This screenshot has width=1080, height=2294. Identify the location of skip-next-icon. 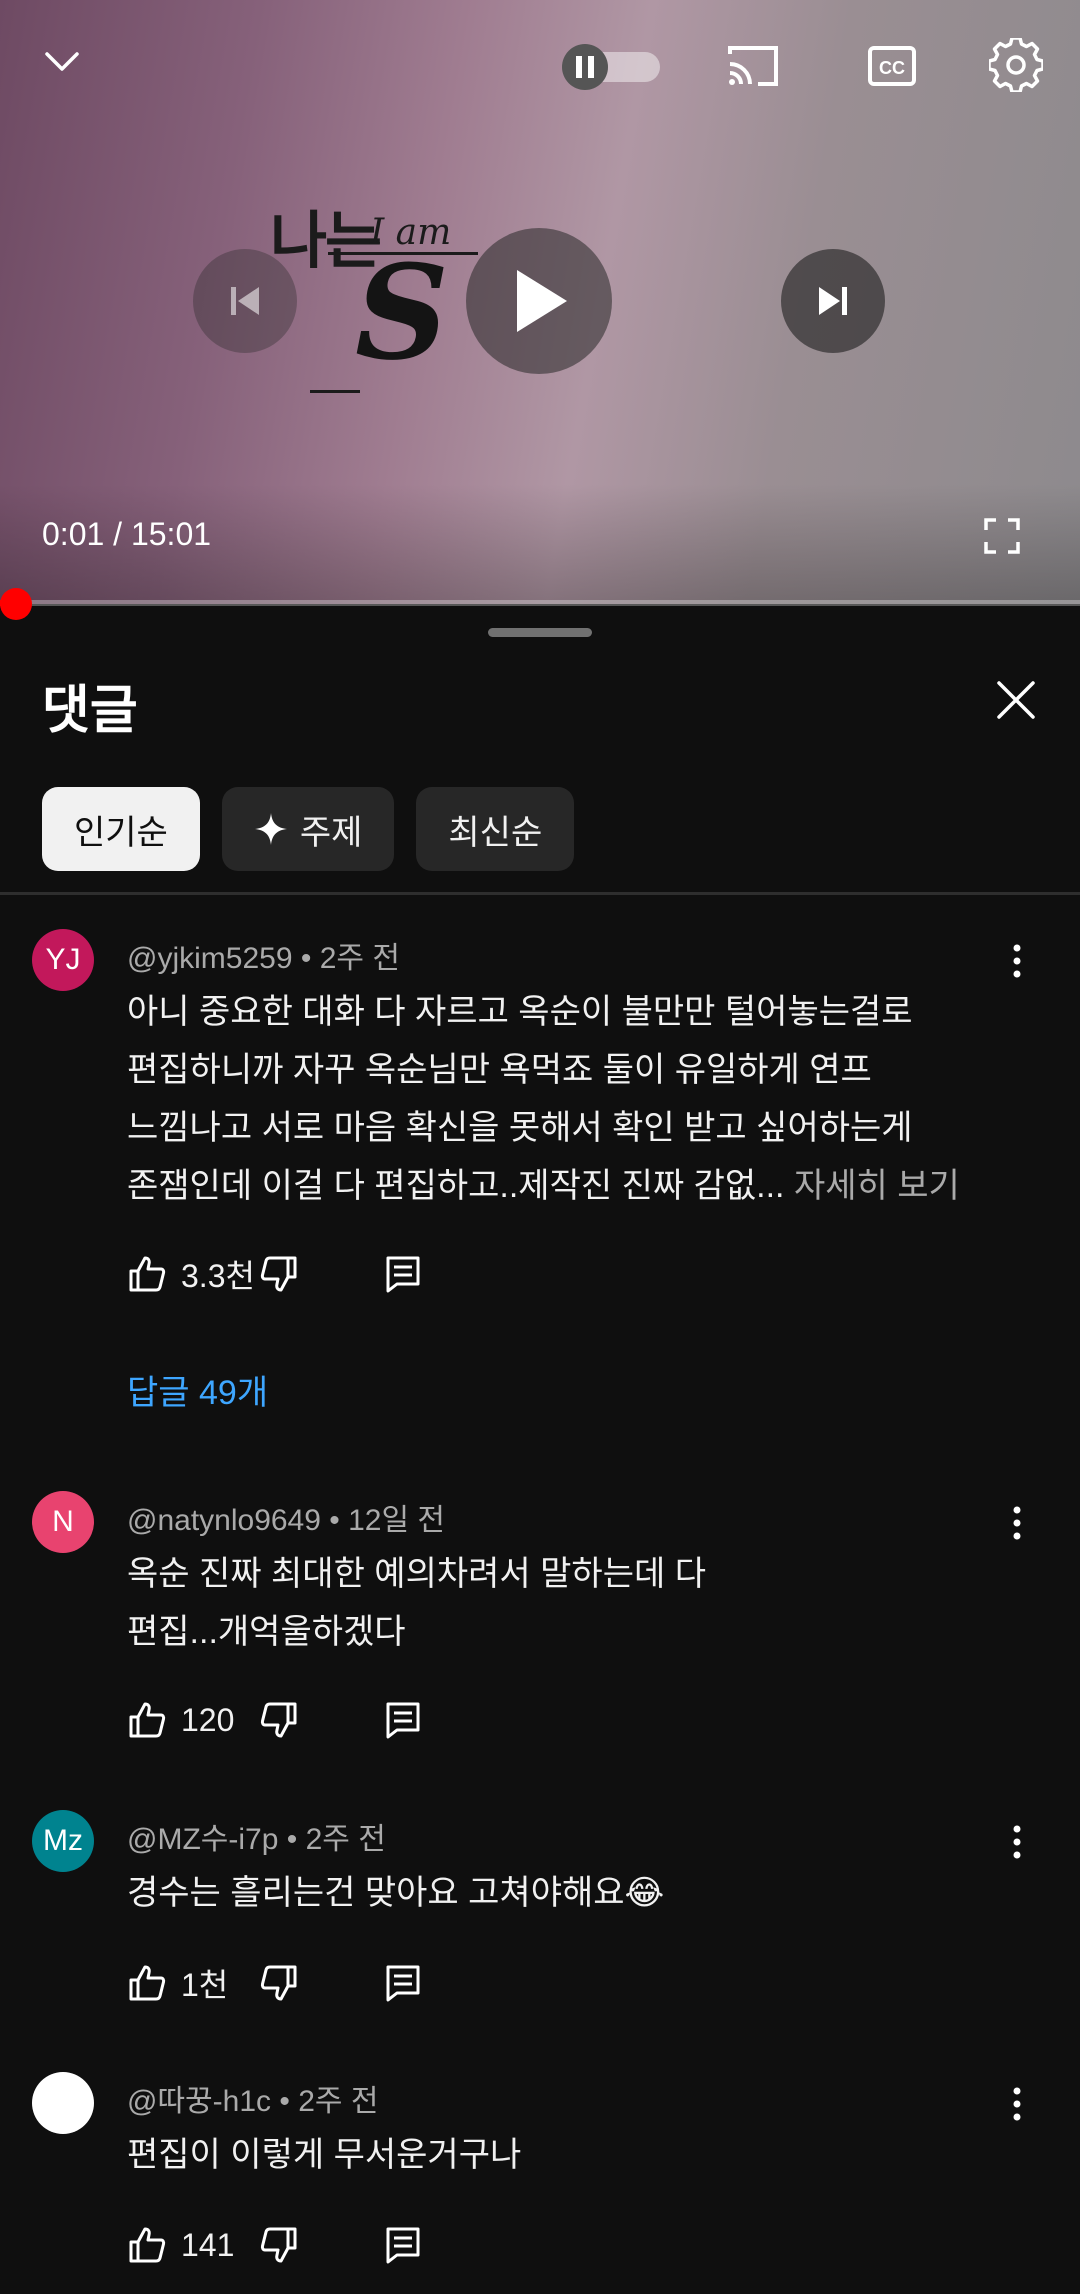
(833, 301).